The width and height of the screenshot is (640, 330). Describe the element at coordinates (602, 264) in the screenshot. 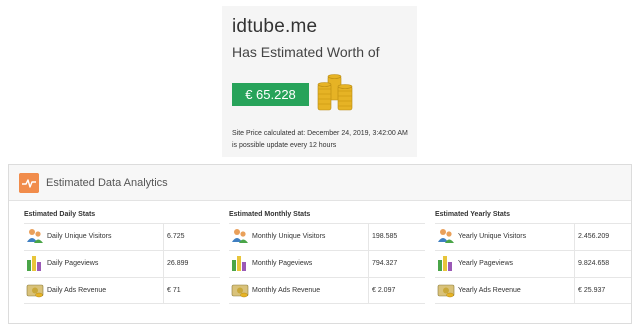

I see `stat-value: 9.824.658` at that location.